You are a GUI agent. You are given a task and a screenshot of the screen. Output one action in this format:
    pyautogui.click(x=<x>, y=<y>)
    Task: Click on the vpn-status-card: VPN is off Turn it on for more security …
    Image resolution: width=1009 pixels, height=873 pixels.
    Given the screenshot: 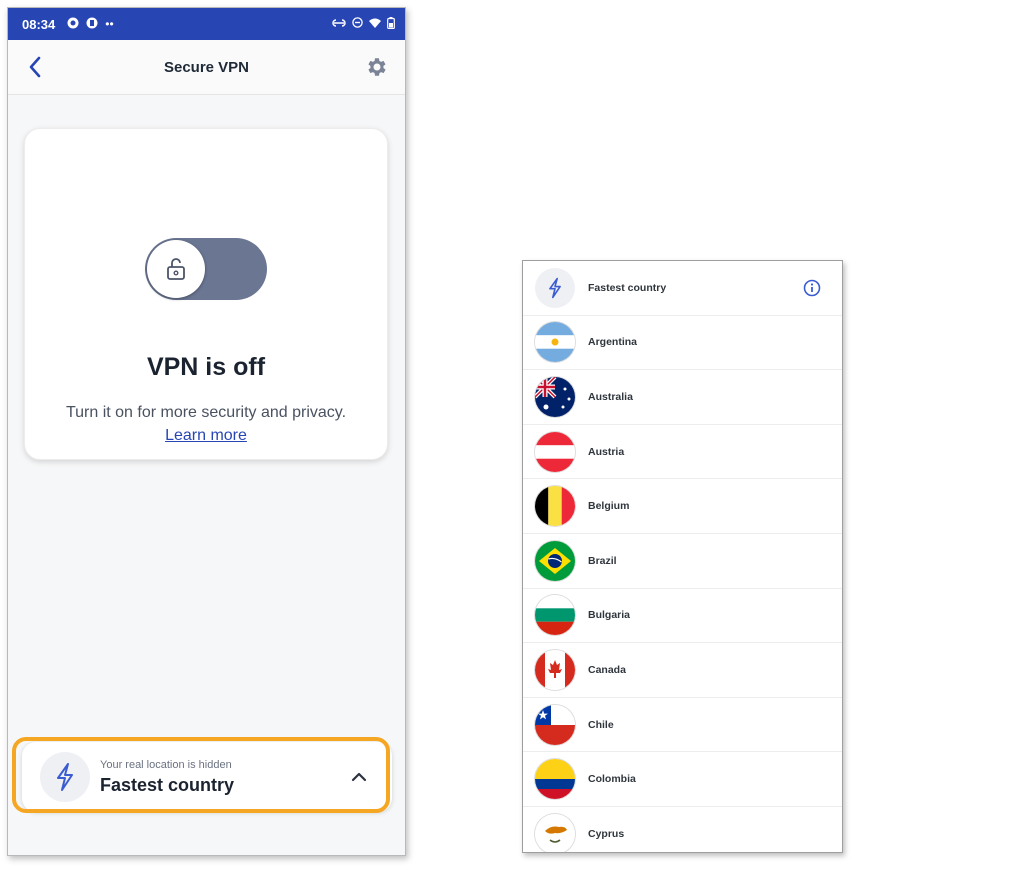 What is the action you would take?
    pyautogui.click(x=206, y=294)
    